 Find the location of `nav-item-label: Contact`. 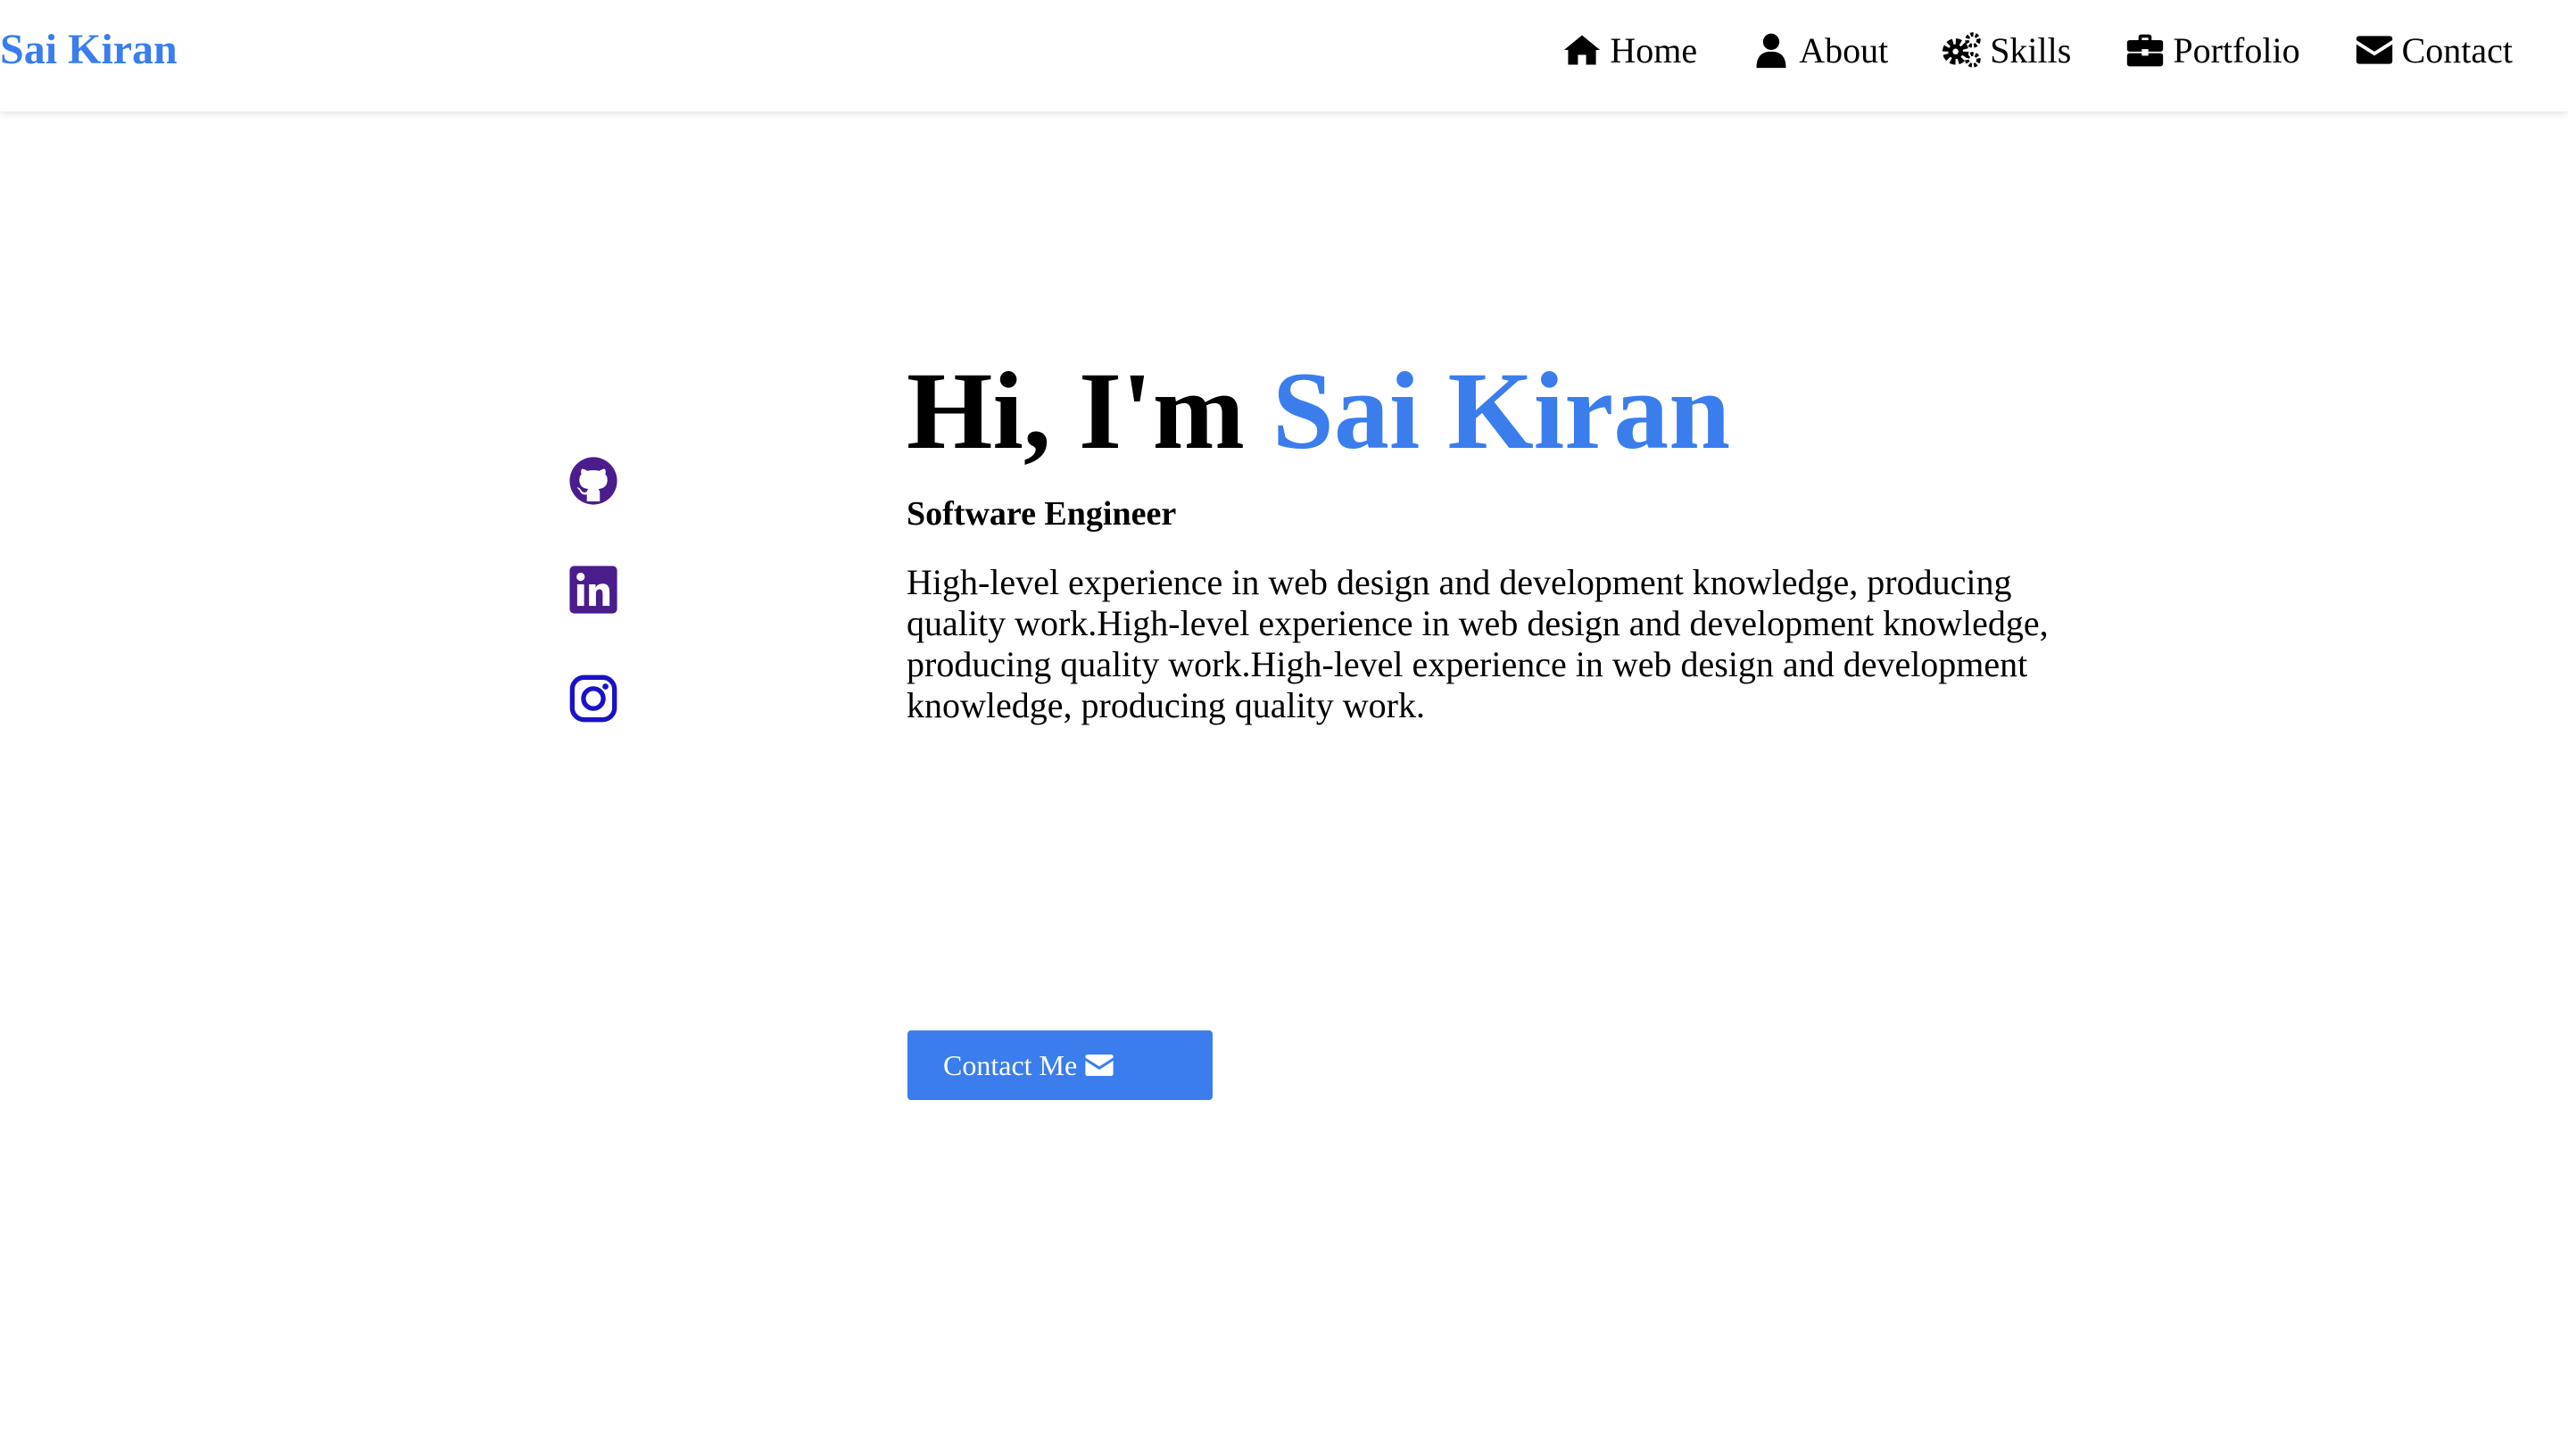

nav-item-label: Contact is located at coordinates (2457, 49).